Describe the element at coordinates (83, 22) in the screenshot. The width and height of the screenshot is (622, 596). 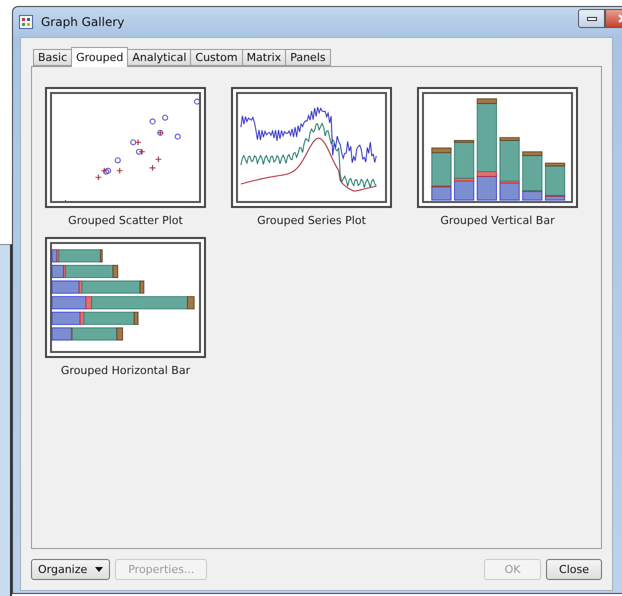
I see `window-title: Graph Gallery` at that location.